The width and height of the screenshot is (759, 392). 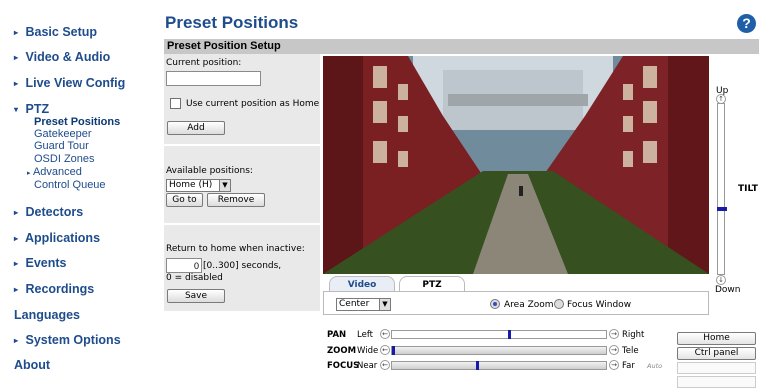 What do you see at coordinates (61, 32) in the screenshot?
I see `sidebar-item-label: Basic Setup` at bounding box center [61, 32].